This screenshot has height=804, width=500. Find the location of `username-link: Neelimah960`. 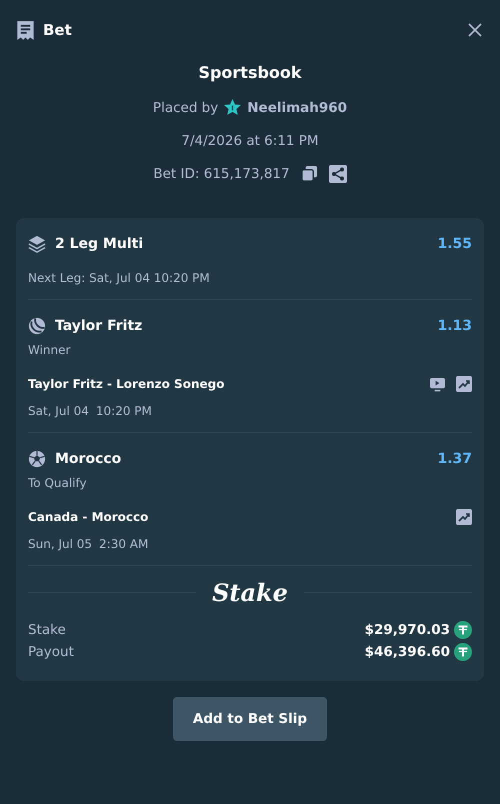

username-link: Neelimah960 is located at coordinates (297, 108).